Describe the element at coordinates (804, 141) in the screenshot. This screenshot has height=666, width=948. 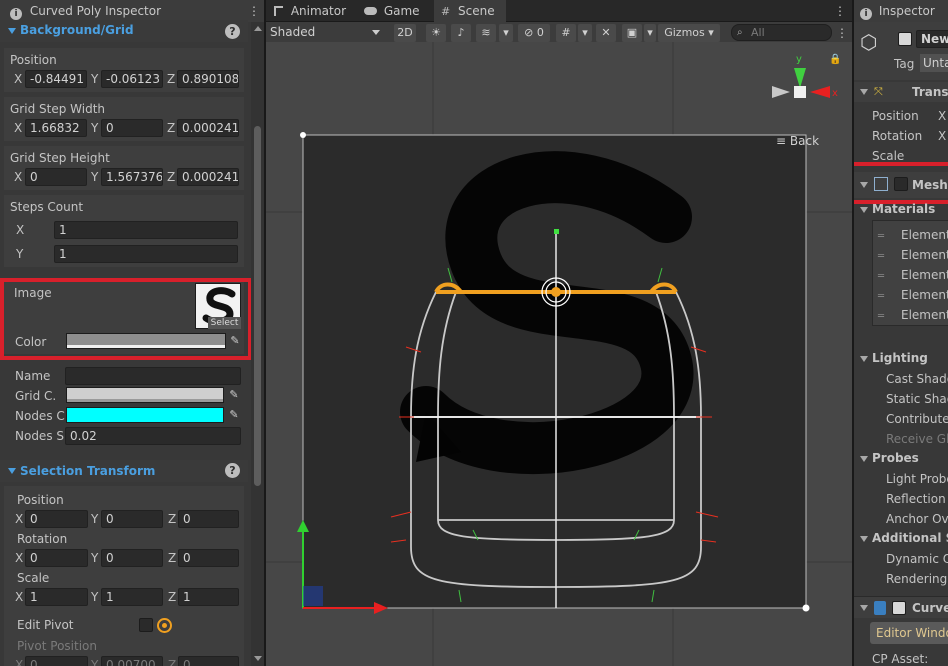
I see `back-label: Back` at that location.